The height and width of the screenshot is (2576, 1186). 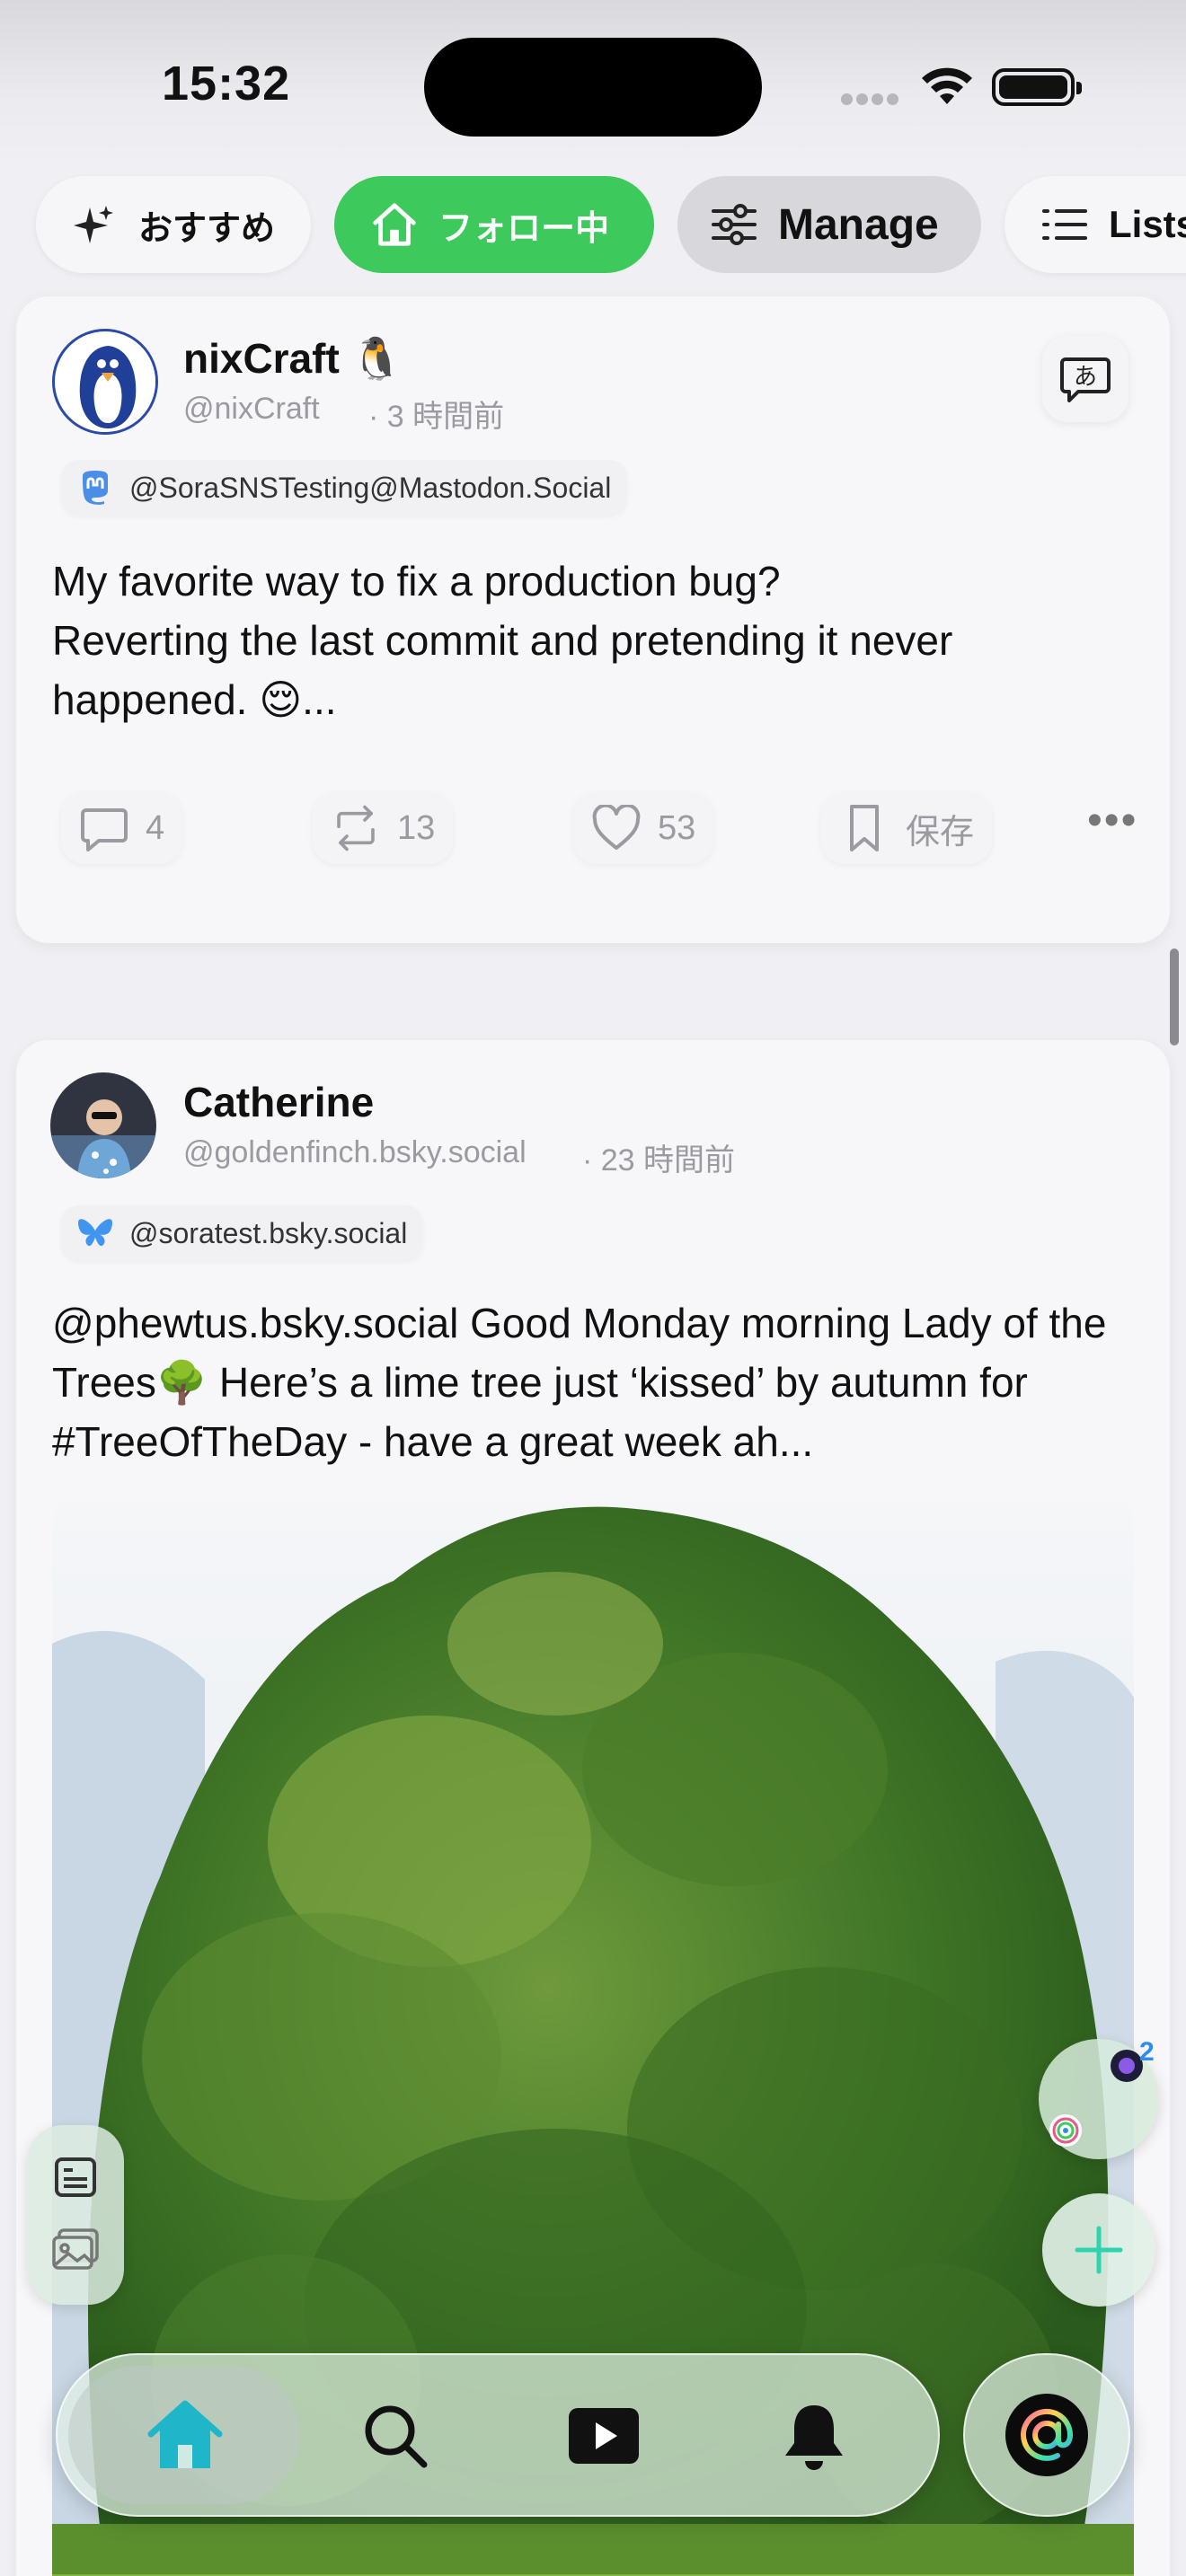 I want to click on status-time: 15:32, so click(x=226, y=83).